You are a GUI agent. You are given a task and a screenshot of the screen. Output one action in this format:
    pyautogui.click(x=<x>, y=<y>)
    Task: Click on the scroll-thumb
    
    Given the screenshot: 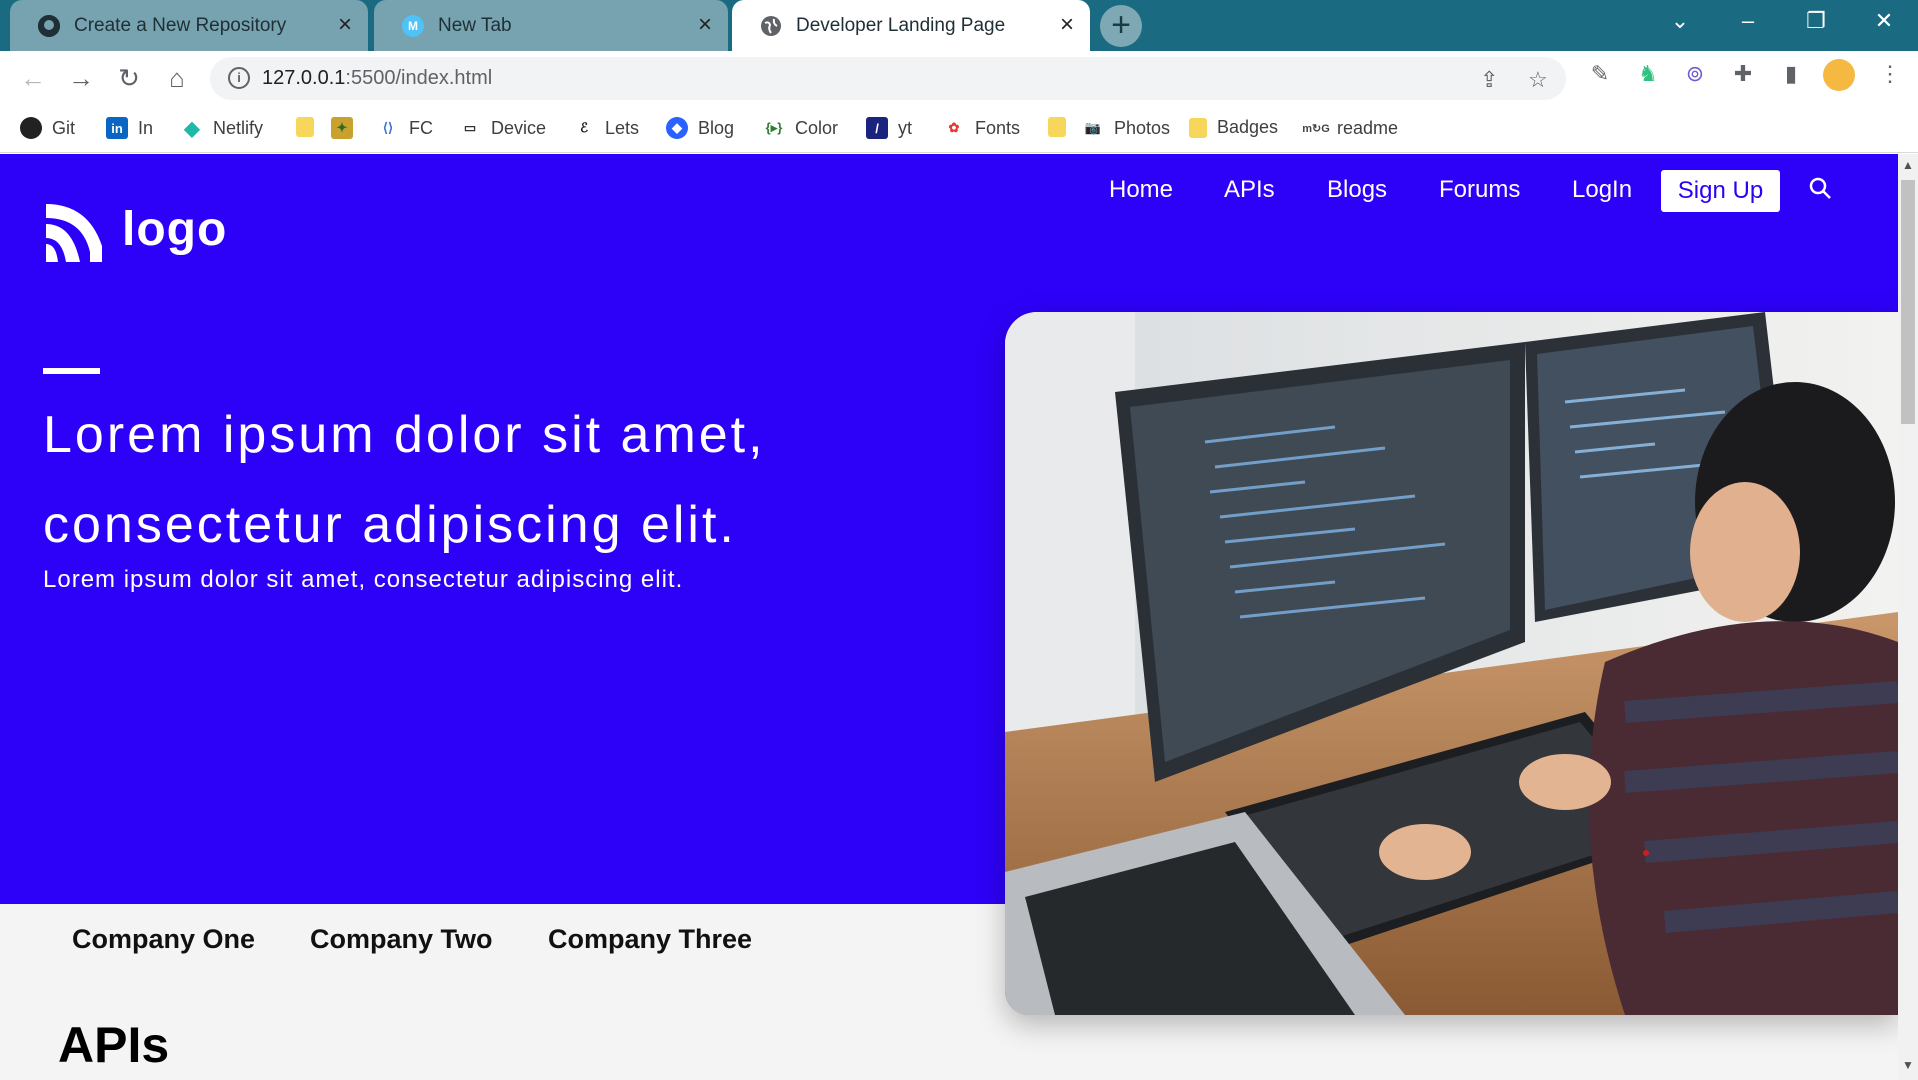 What is the action you would take?
    pyautogui.click(x=1908, y=302)
    